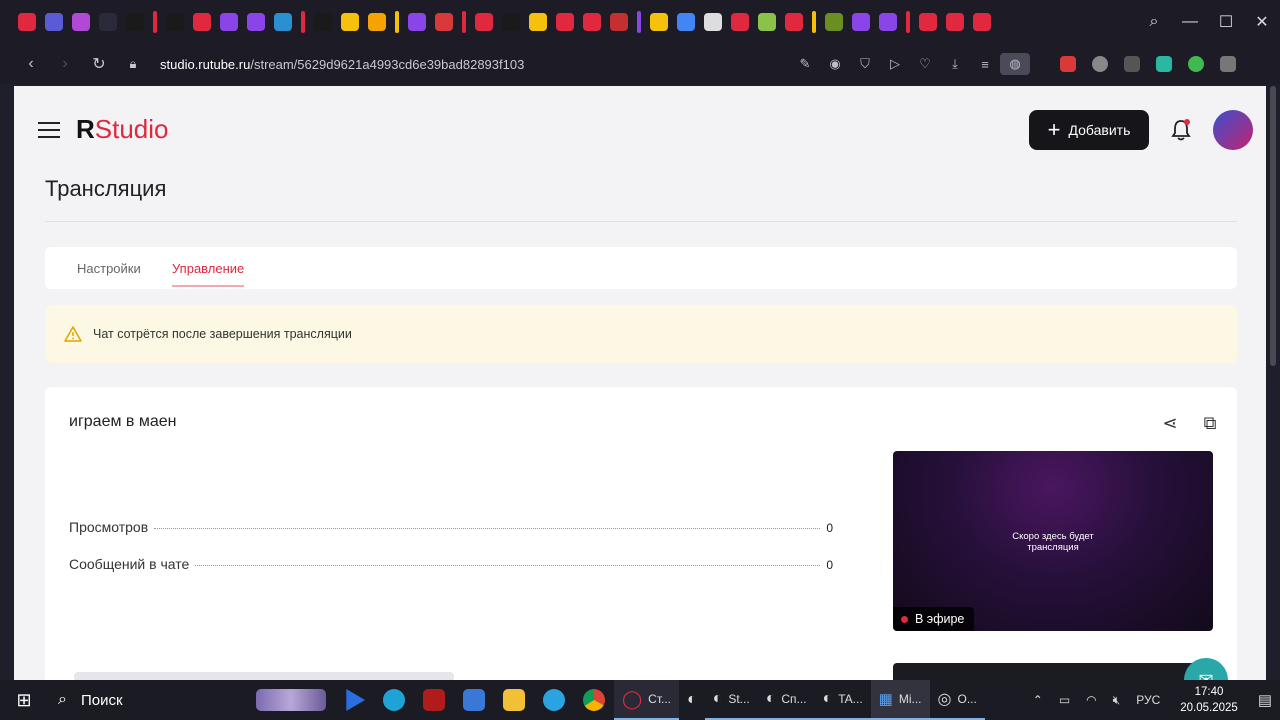 The image size is (1280, 720). What do you see at coordinates (1054, 129) in the screenshot?
I see `plus-icon: +` at bounding box center [1054, 129].